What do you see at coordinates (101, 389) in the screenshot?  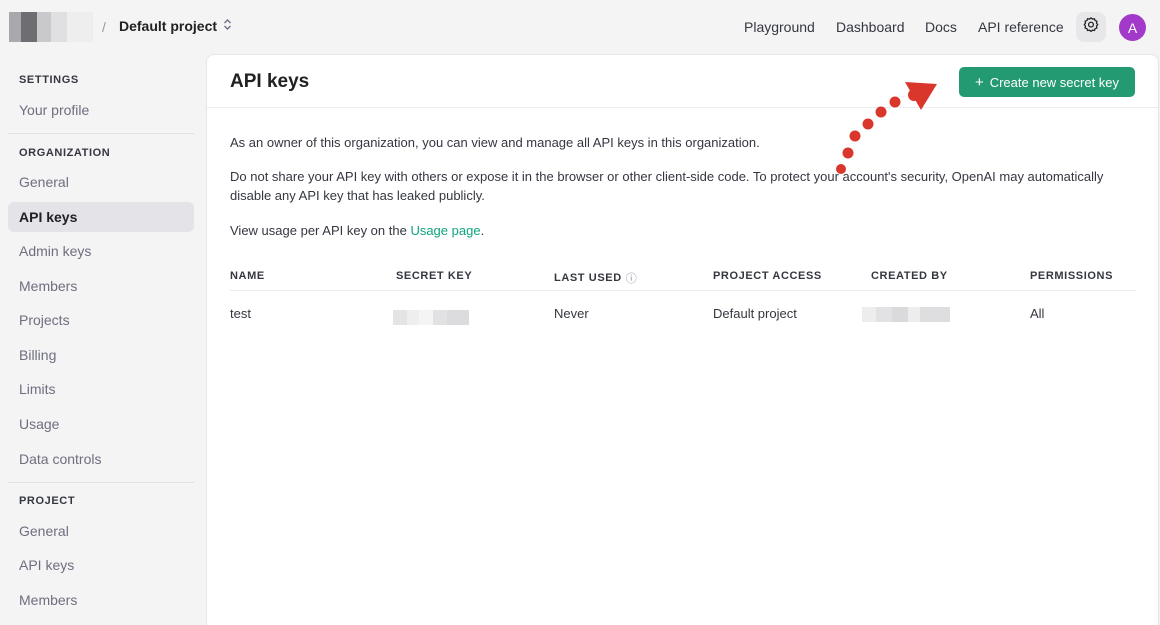 I see `sidebar-item-limits: Limits` at bounding box center [101, 389].